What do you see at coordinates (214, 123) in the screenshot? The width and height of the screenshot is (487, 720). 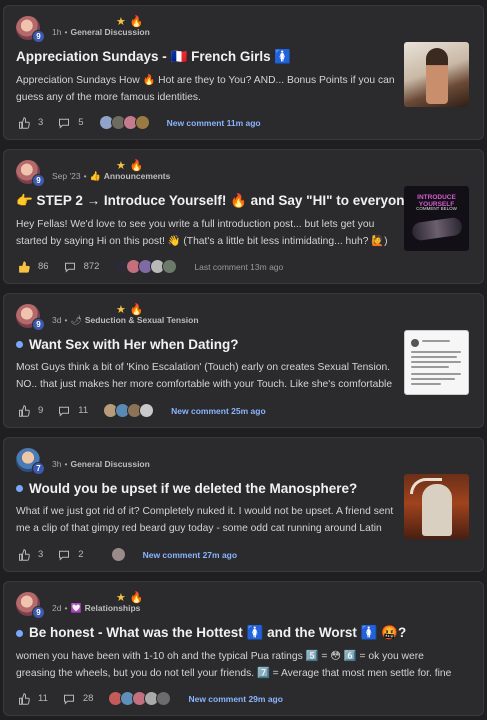 I see `last-activity: New comment 11m ago` at bounding box center [214, 123].